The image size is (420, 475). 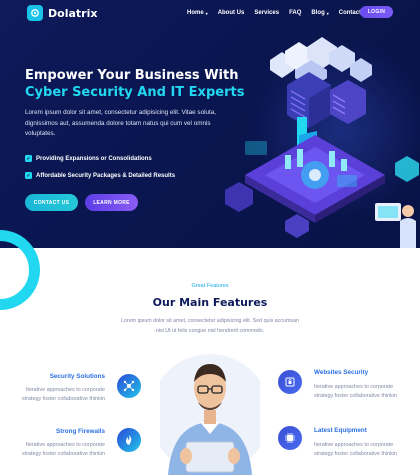 What do you see at coordinates (290, 438) in the screenshot?
I see `chip-icon` at bounding box center [290, 438].